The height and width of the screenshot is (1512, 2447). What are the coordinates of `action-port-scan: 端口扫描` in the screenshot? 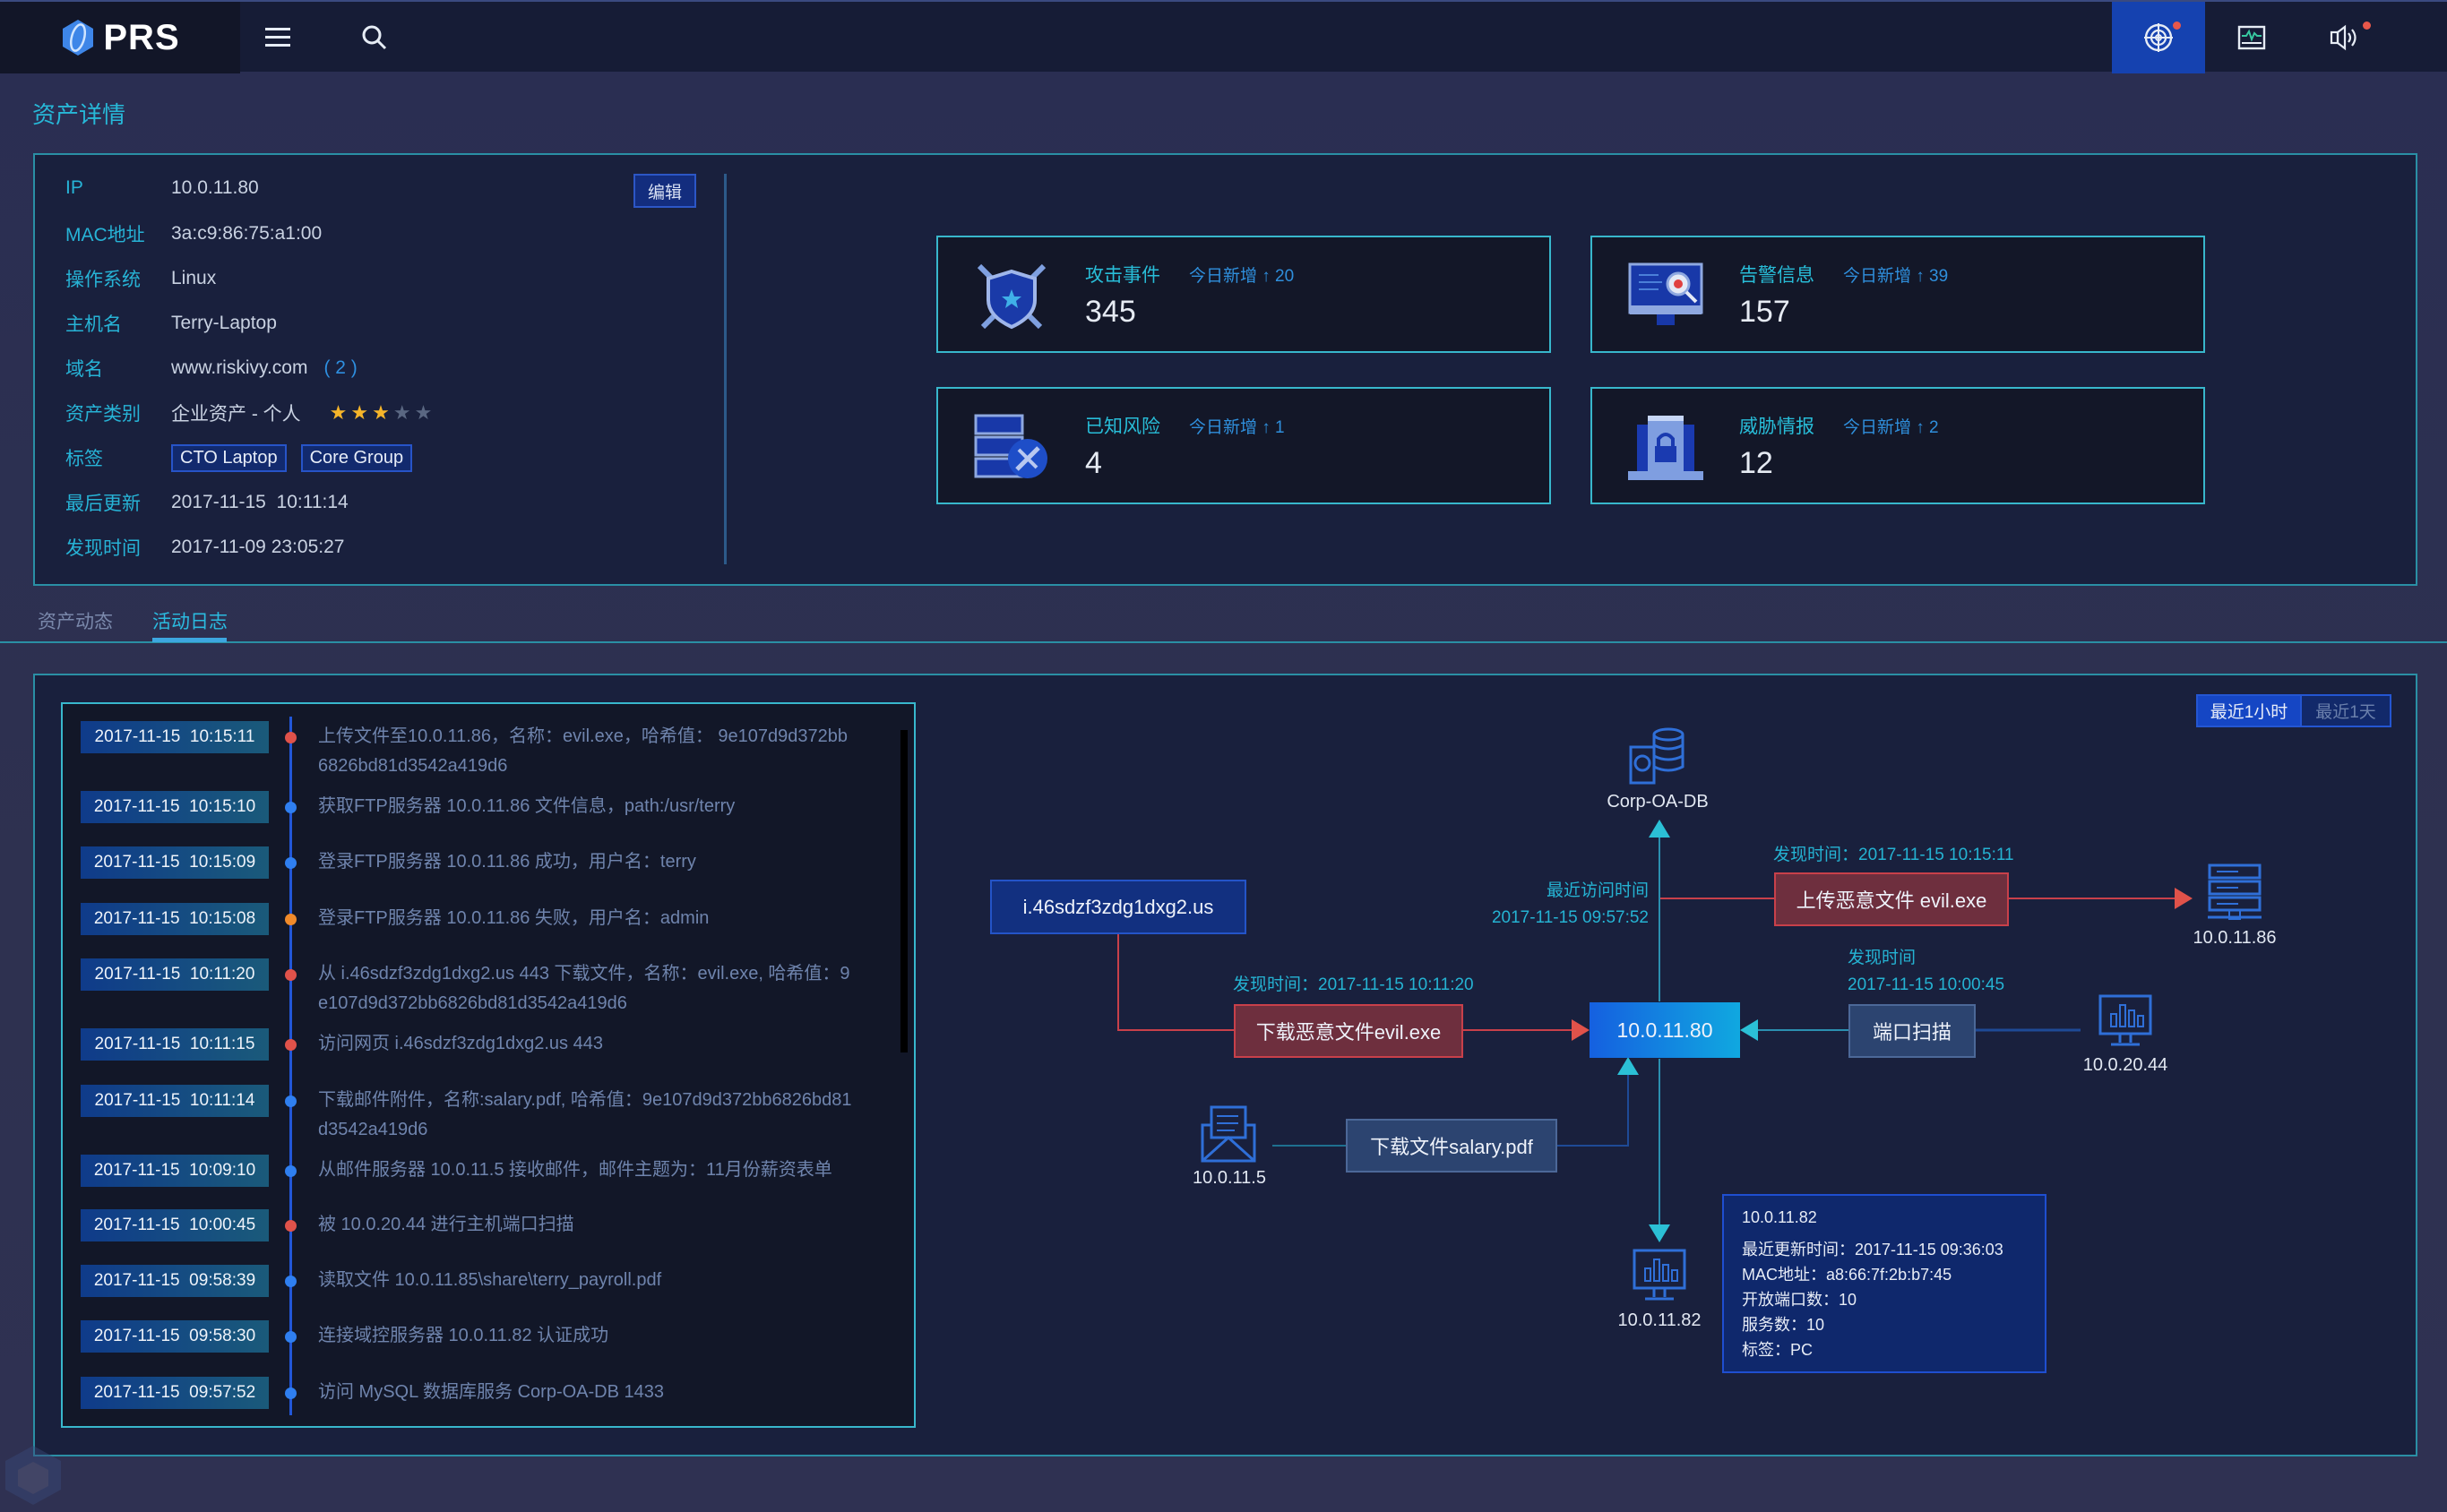 It's located at (1912, 1031).